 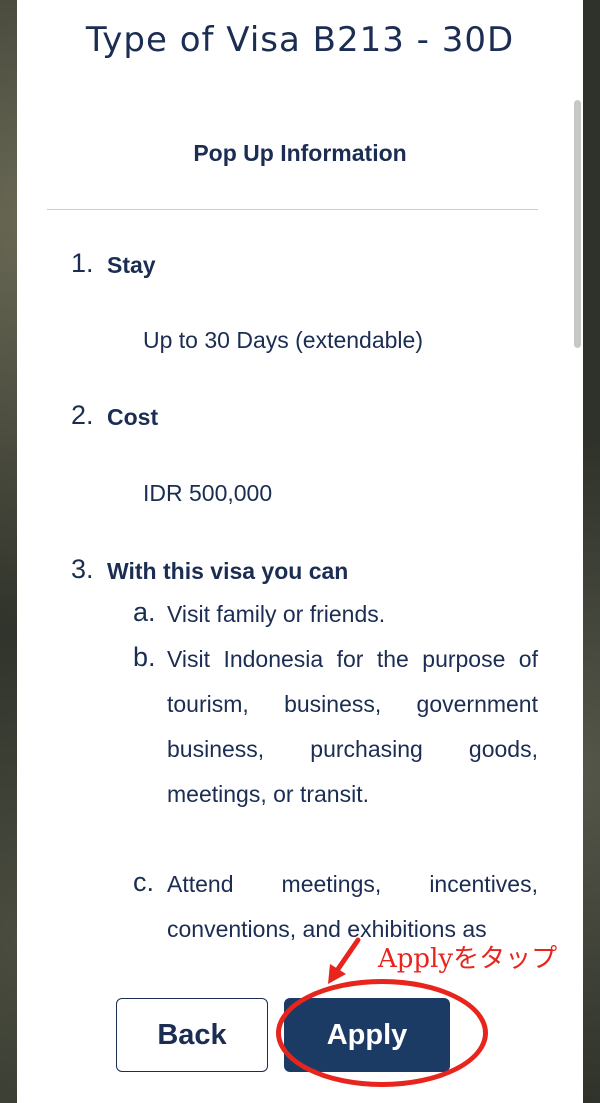 What do you see at coordinates (144, 612) in the screenshot?
I see `sub-item-letter: a.` at bounding box center [144, 612].